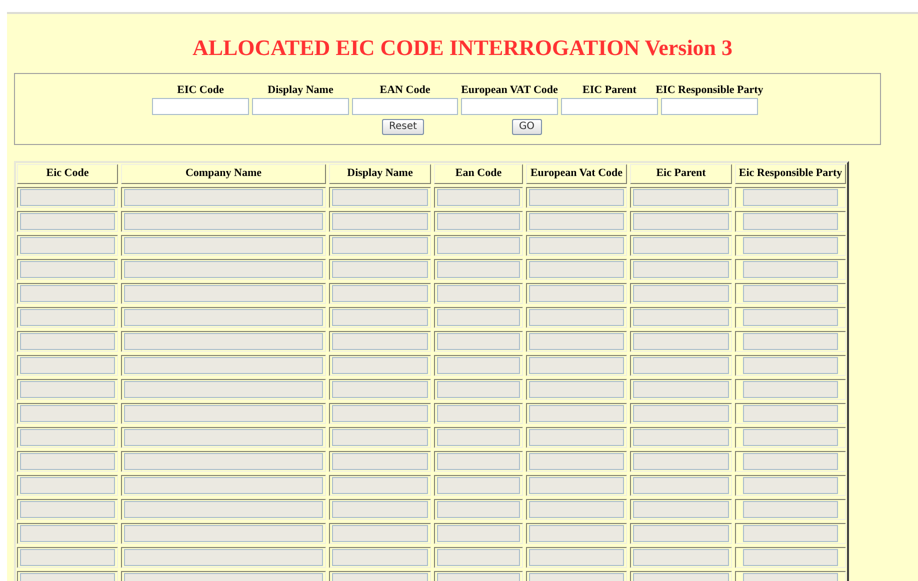 The height and width of the screenshot is (581, 918). Describe the element at coordinates (405, 89) in the screenshot. I see `field-label: EAN Code` at that location.